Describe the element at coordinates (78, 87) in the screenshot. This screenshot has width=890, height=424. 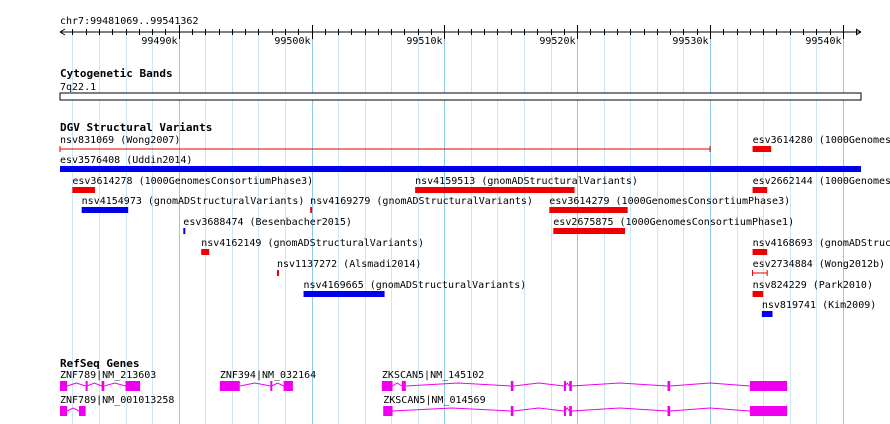
I see `cytoband-label: 7q22.1` at that location.